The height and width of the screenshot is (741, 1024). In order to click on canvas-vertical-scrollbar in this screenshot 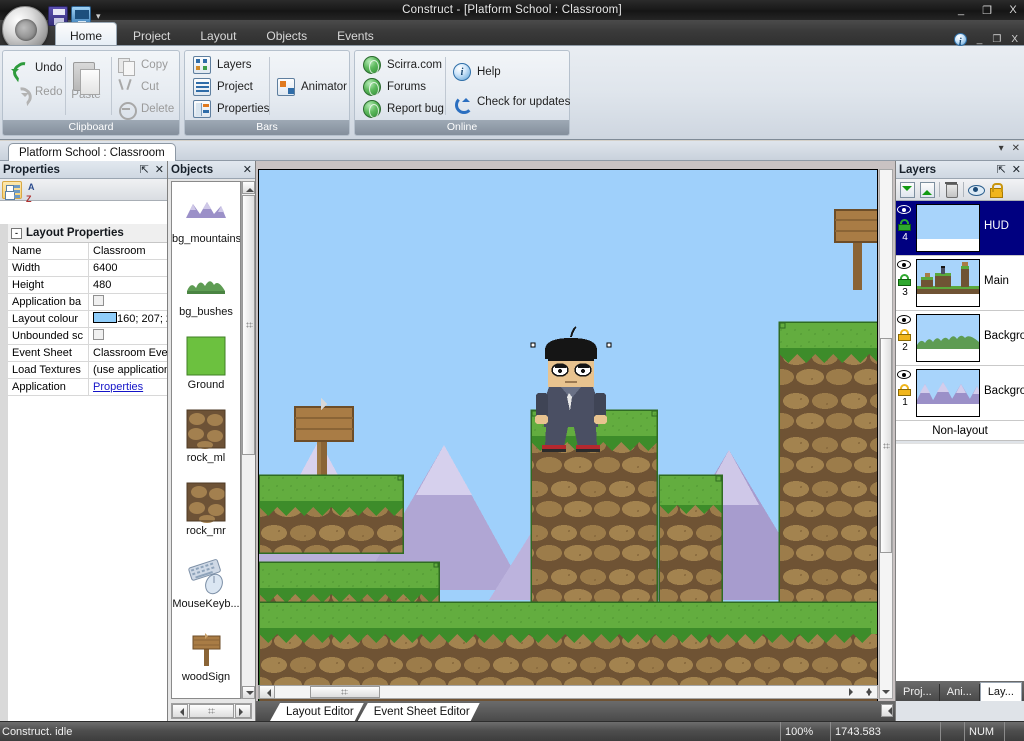, I will do `click(886, 434)`.